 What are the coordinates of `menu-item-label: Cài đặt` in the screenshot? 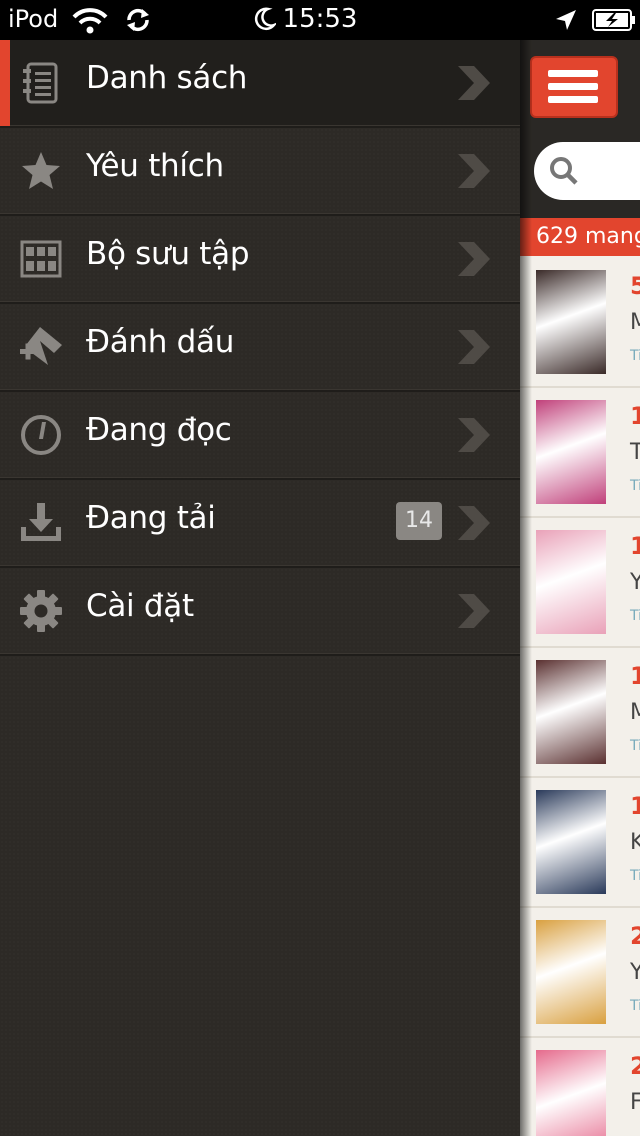 It's located at (140, 606).